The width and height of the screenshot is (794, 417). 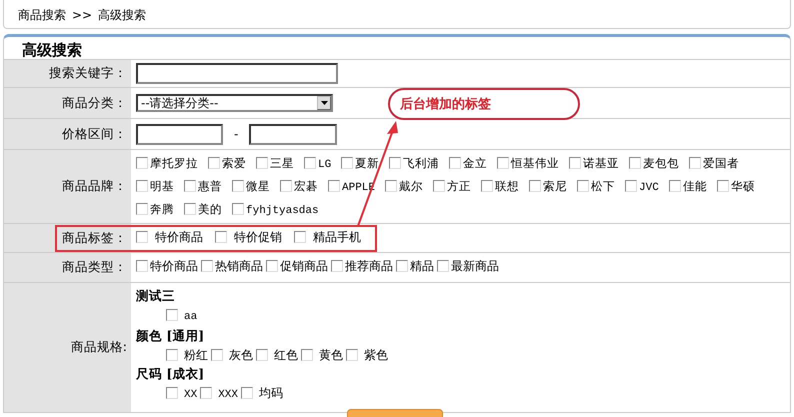 What do you see at coordinates (179, 134) in the screenshot?
I see `min-price-input` at bounding box center [179, 134].